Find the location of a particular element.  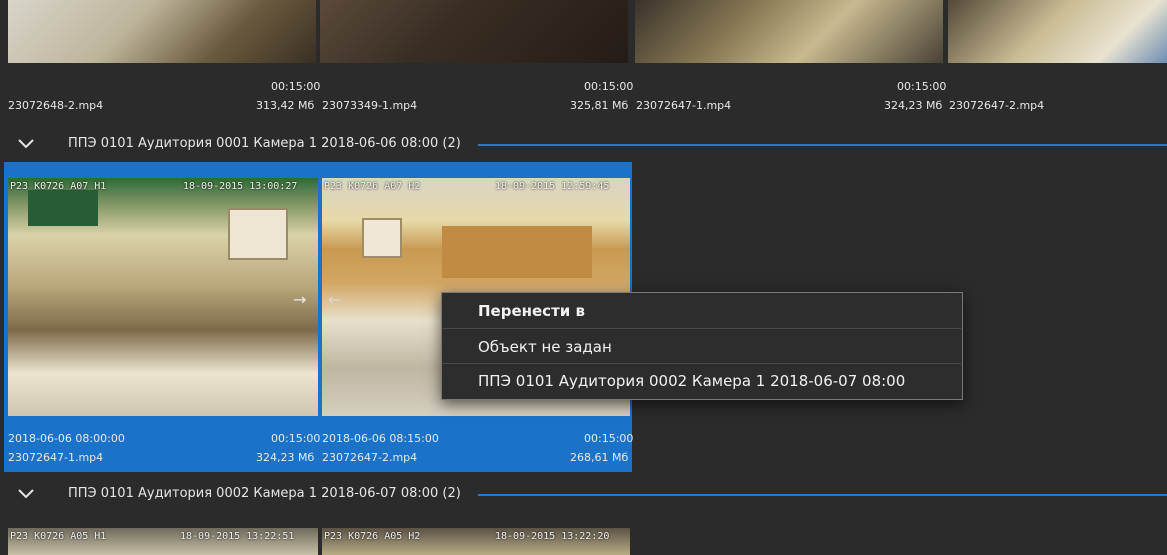

video-size: 268,61 Мб is located at coordinates (599, 457).